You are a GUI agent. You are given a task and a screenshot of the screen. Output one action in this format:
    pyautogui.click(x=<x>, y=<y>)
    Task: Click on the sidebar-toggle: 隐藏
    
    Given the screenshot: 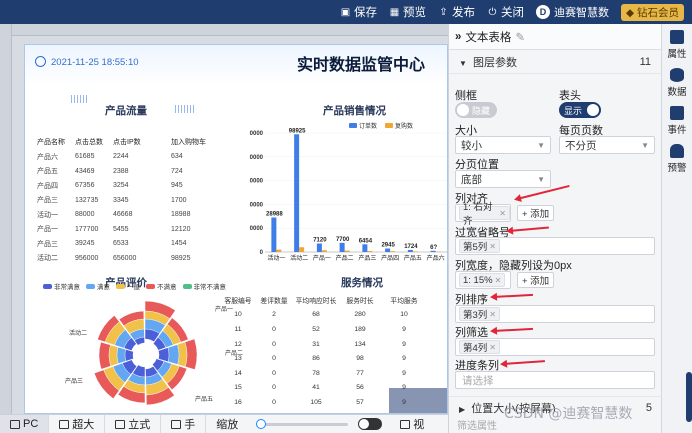 What is the action you would take?
    pyautogui.click(x=476, y=110)
    